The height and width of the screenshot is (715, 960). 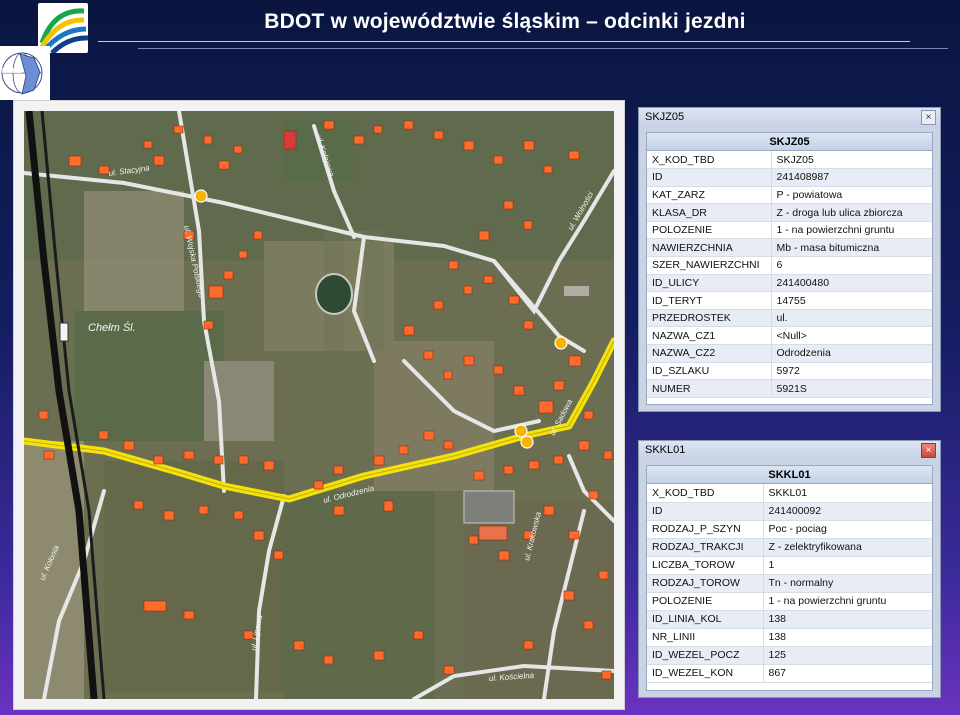 I want to click on attribute-key: NUMER, so click(x=709, y=388).